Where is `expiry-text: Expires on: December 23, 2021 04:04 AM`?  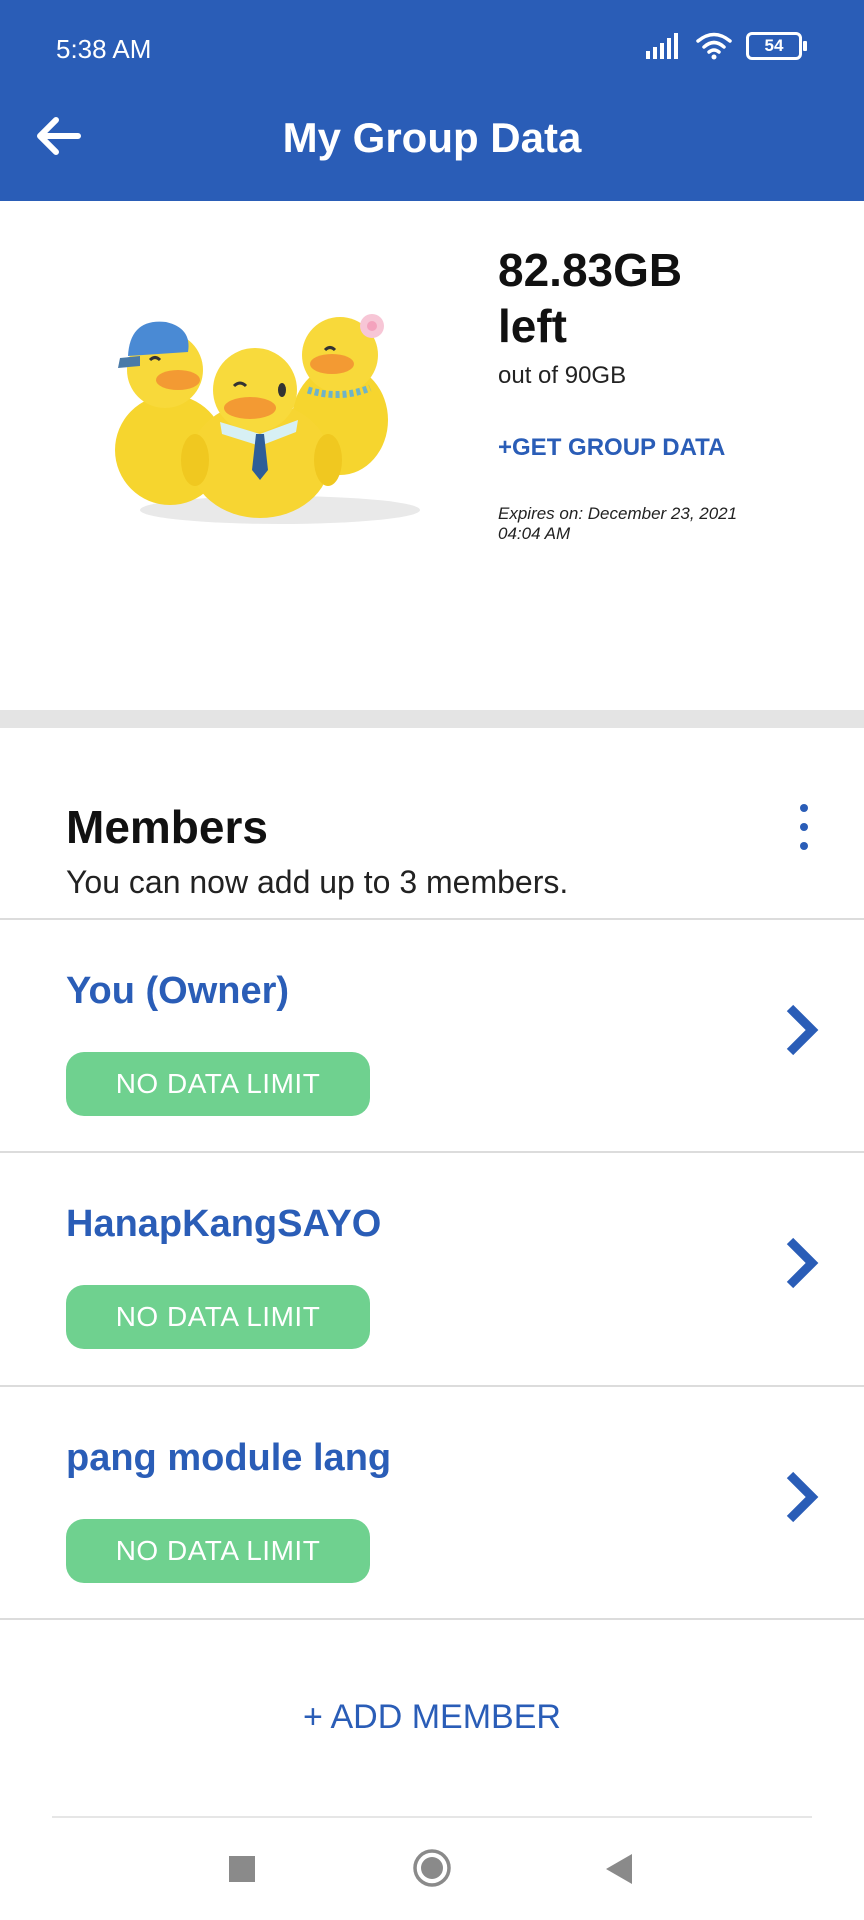
expiry-text: Expires on: December 23, 2021 04:04 AM is located at coordinates (648, 524).